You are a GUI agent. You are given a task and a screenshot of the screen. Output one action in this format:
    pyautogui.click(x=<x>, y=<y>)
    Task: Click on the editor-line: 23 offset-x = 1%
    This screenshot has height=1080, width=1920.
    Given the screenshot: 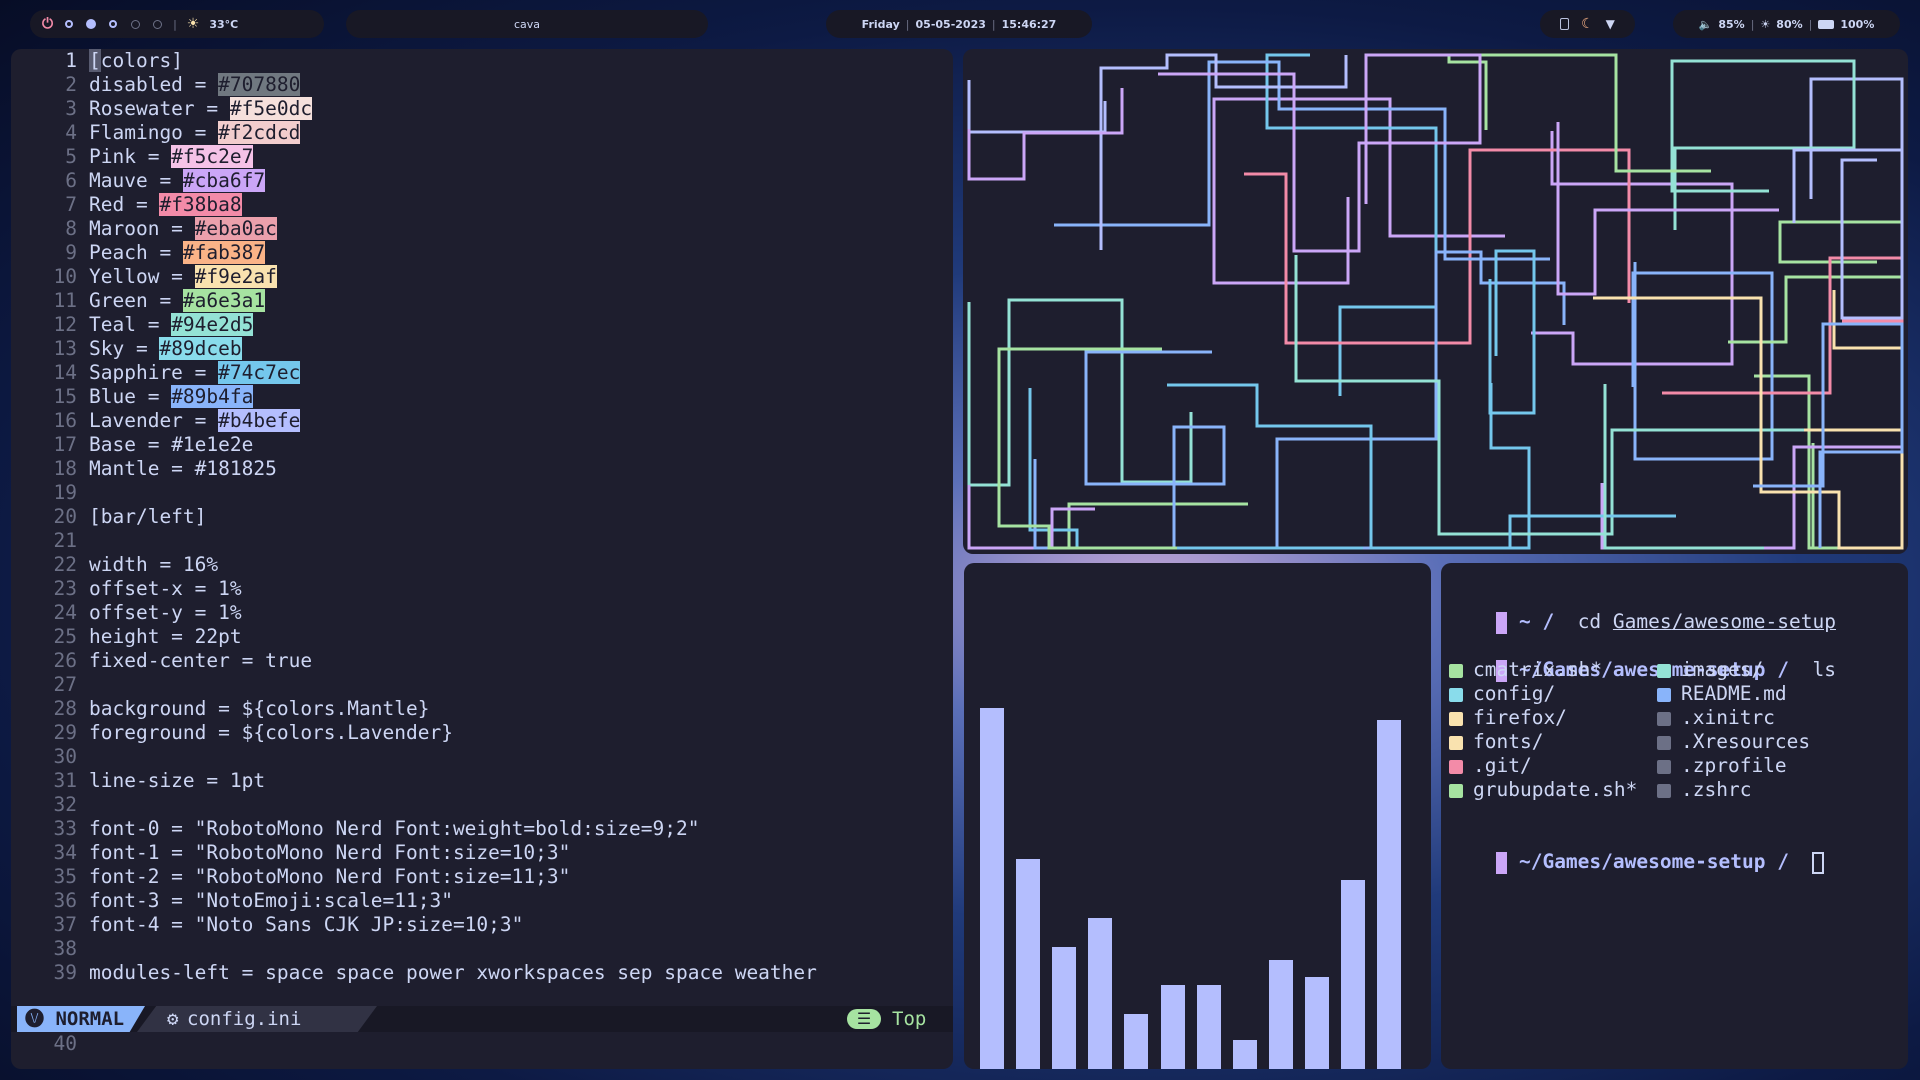 What is the action you would take?
    pyautogui.click(x=482, y=589)
    